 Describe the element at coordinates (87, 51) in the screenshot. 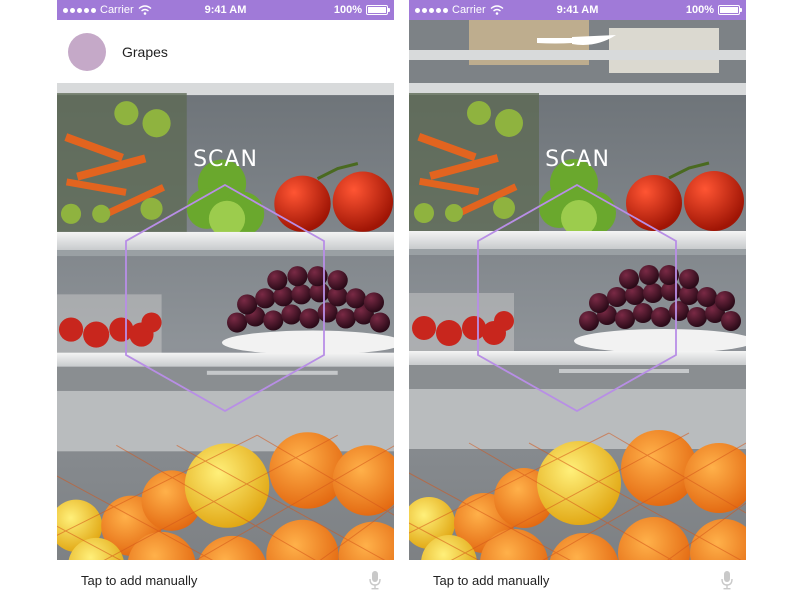

I see `item-avatar` at that location.